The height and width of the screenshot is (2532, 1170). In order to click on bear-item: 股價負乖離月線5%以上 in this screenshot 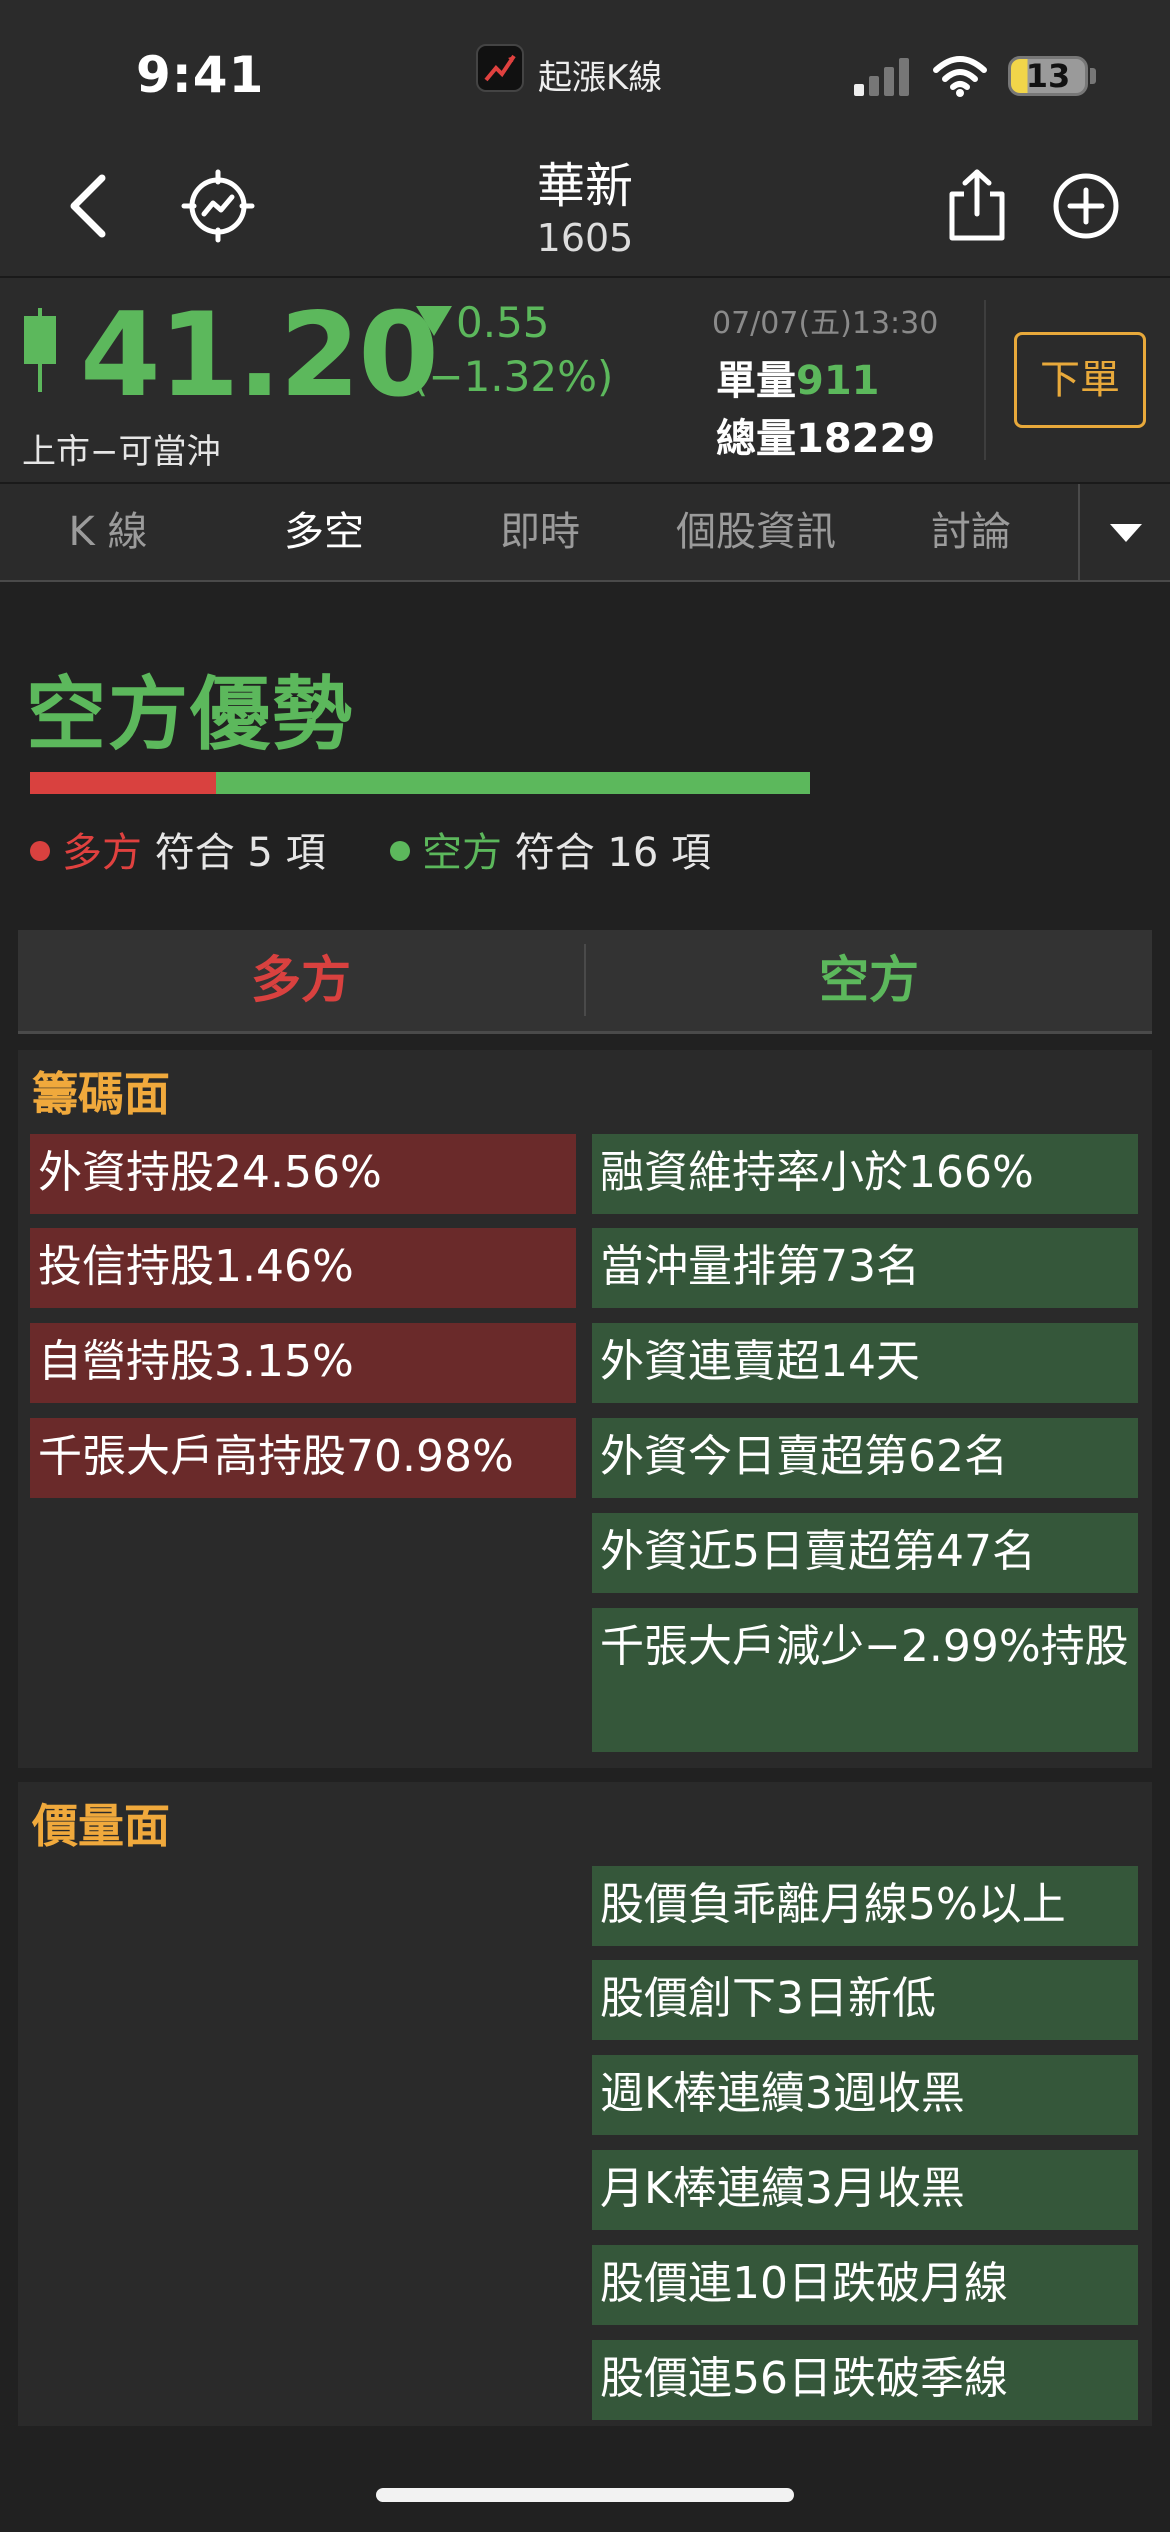, I will do `click(865, 1906)`.